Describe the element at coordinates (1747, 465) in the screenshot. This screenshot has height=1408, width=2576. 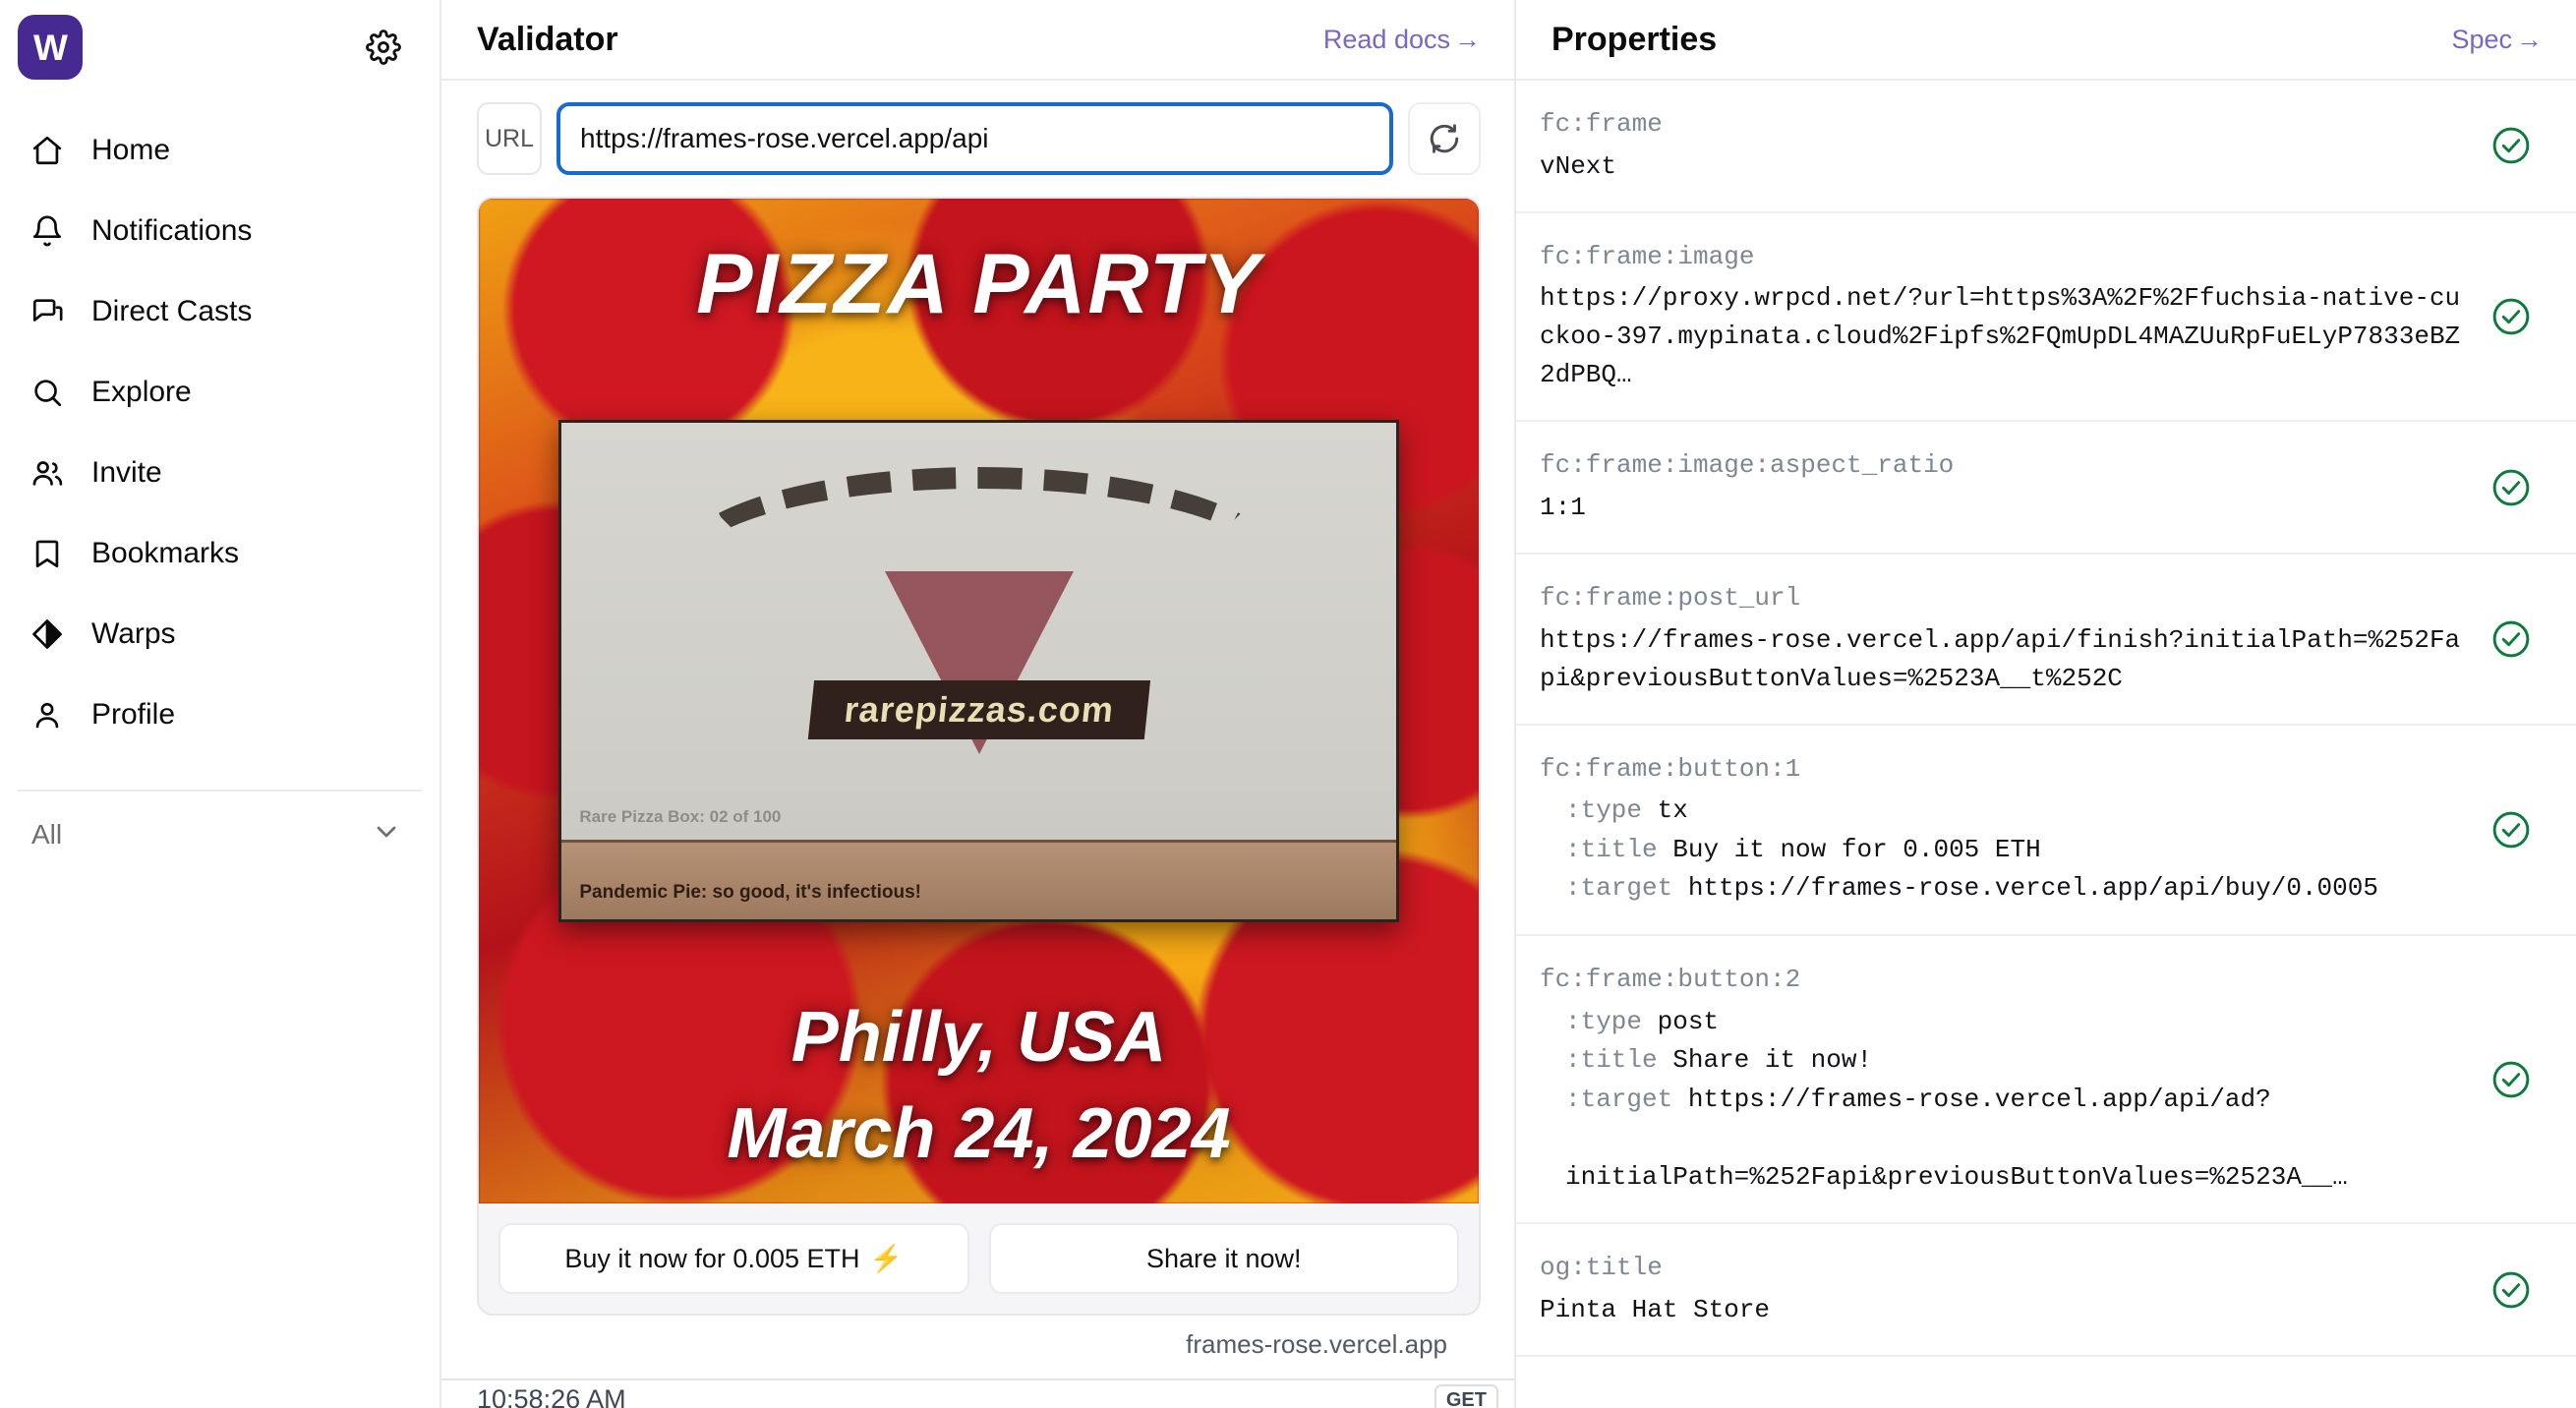
I see `property-key: fc:frame:image:aspect_ratio` at that location.